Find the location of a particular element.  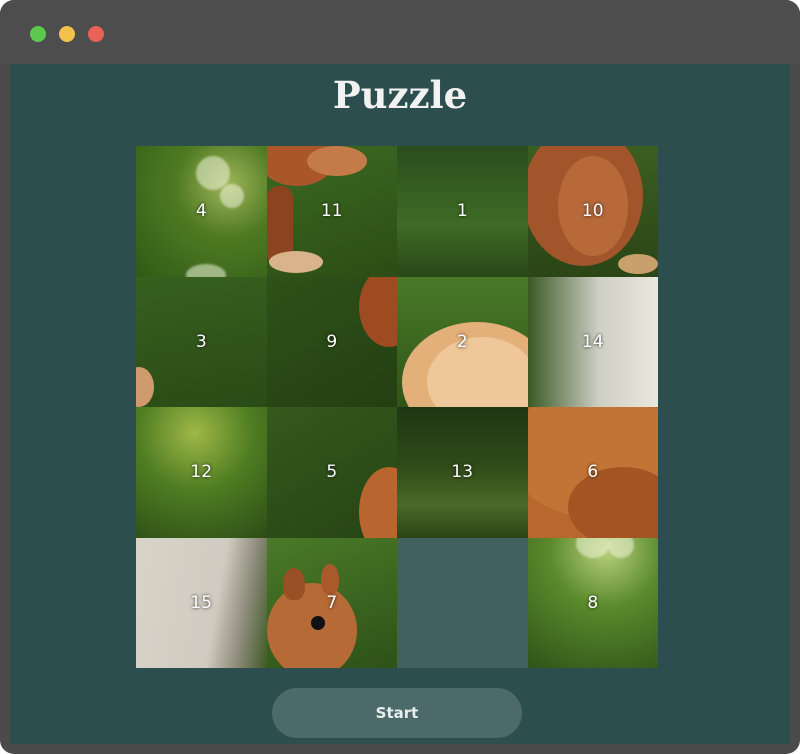

puzzle-tile: 12 is located at coordinates (201, 472).